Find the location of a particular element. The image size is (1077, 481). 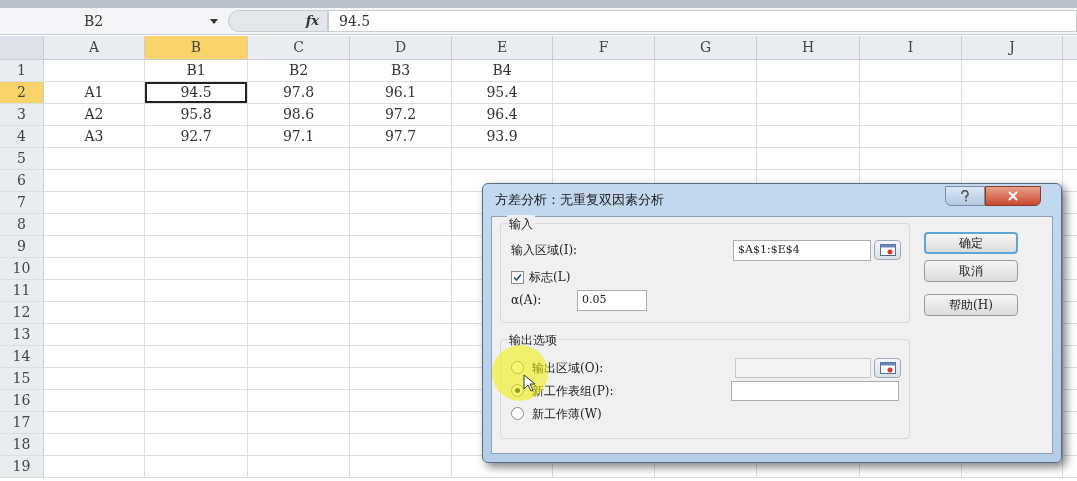

table-cell: 97.2 is located at coordinates (400, 114).